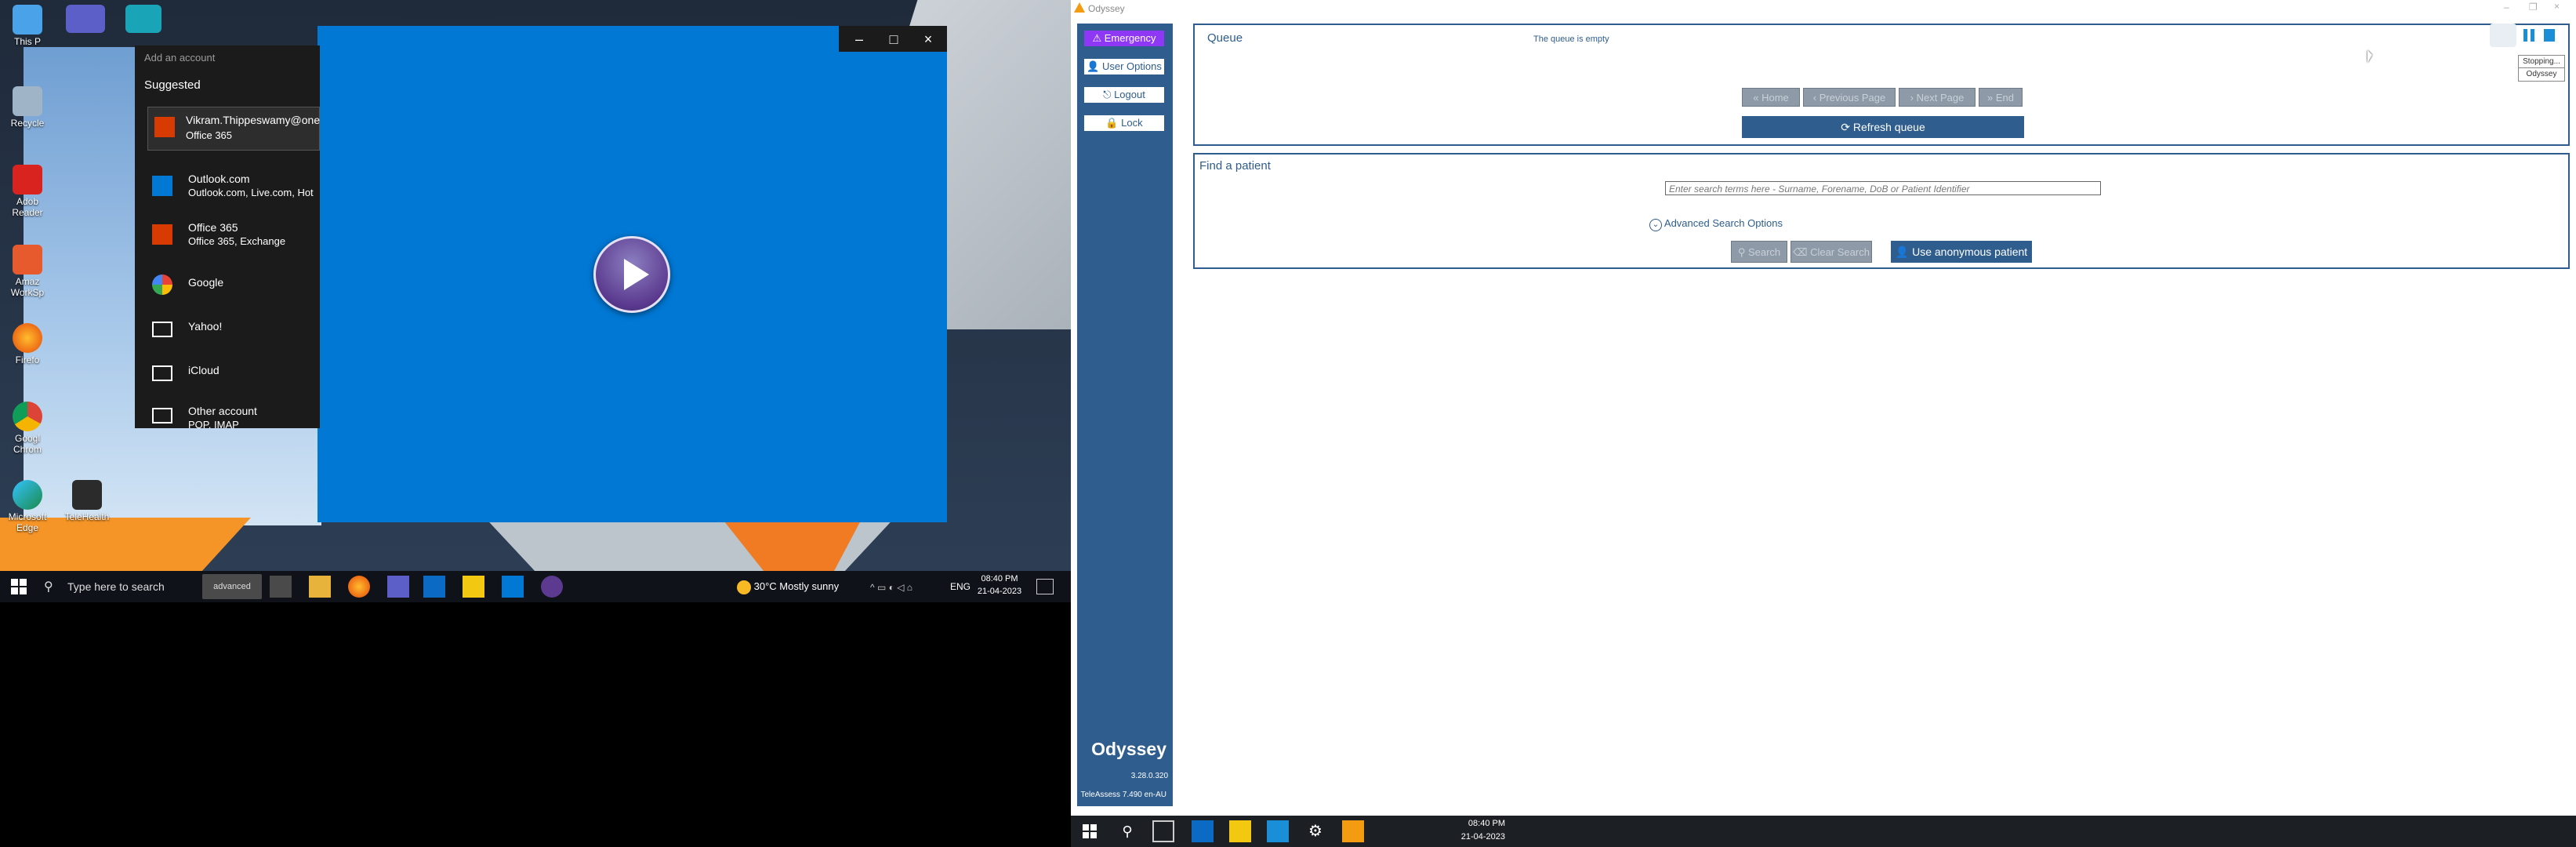  Describe the element at coordinates (1847, 127) in the screenshot. I see `refresh-icon: ⟳` at that location.